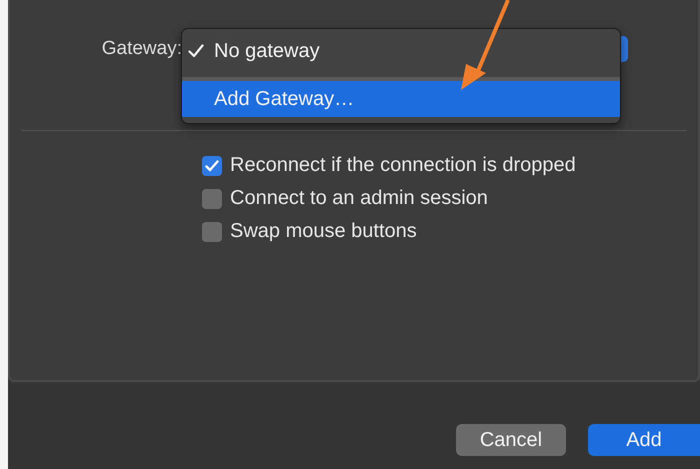 The width and height of the screenshot is (700, 469). I want to click on checkmark-icon, so click(196, 51).